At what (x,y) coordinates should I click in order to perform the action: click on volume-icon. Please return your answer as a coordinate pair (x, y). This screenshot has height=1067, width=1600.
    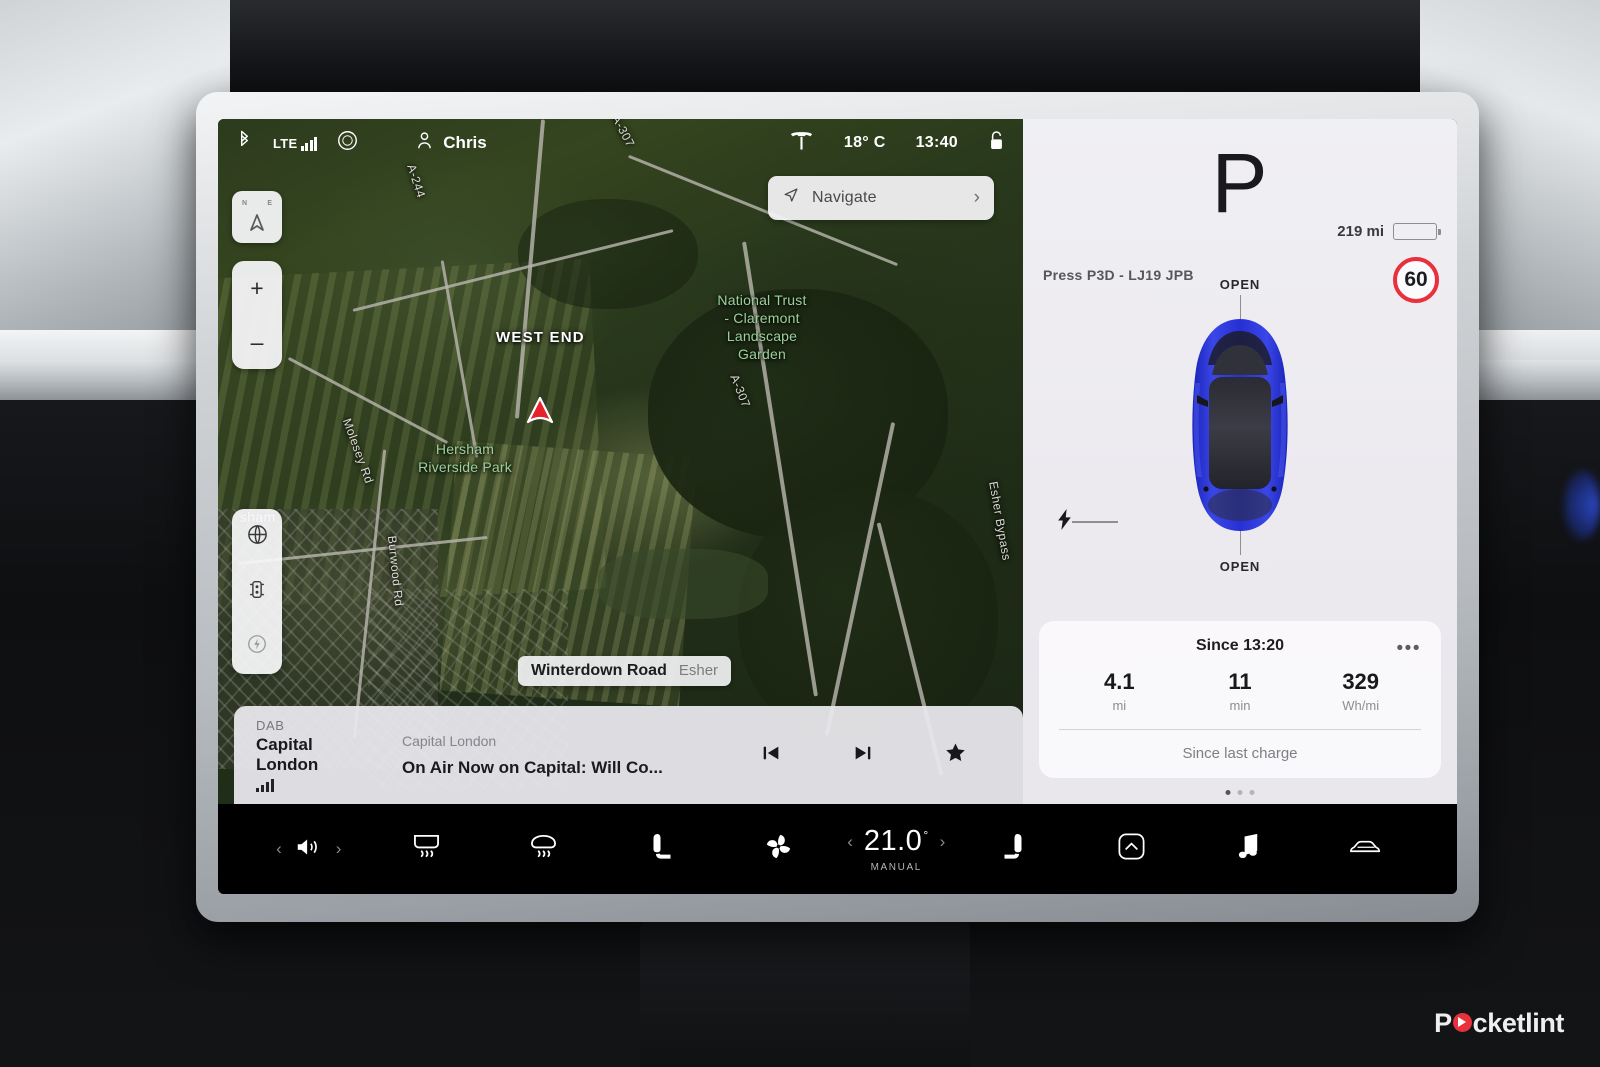
    Looking at the image, I should click on (309, 849).